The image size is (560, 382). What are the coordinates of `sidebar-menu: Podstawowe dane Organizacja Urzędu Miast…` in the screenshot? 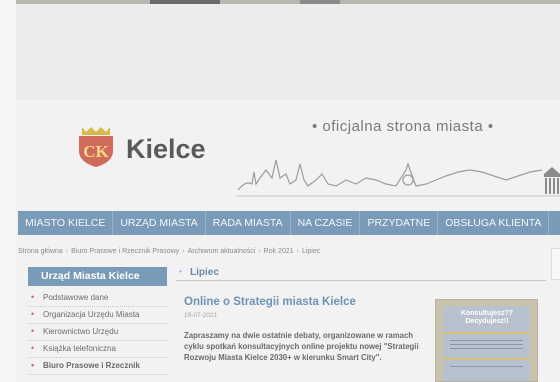 It's located at (97, 332).